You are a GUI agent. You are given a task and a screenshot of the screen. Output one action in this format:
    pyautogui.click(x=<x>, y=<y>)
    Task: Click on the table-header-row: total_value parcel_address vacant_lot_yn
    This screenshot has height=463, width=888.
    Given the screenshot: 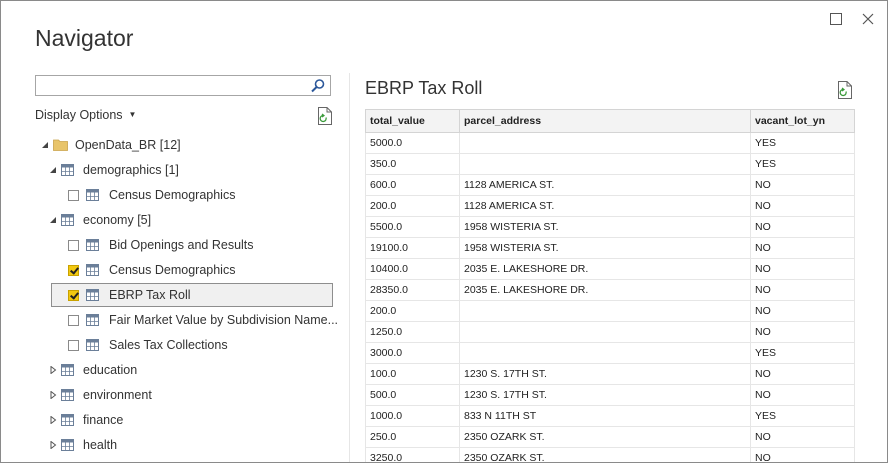 What is the action you would take?
    pyautogui.click(x=610, y=121)
    